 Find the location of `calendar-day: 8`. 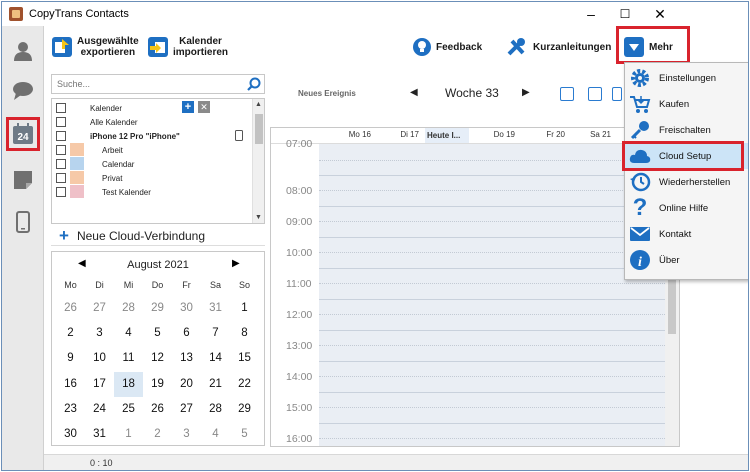

calendar-day: 8 is located at coordinates (244, 333).